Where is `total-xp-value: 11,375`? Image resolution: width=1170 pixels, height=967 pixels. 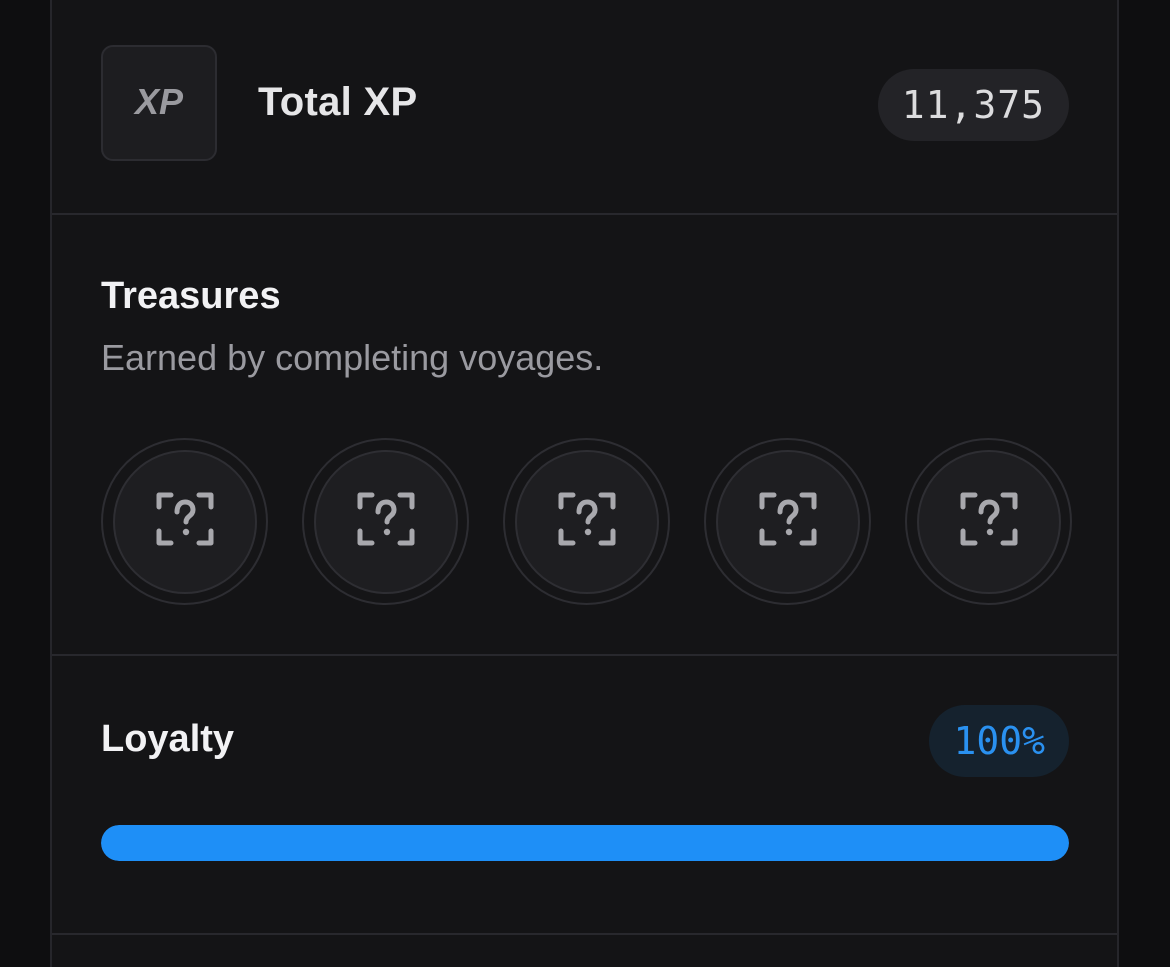 total-xp-value: 11,375 is located at coordinates (973, 105).